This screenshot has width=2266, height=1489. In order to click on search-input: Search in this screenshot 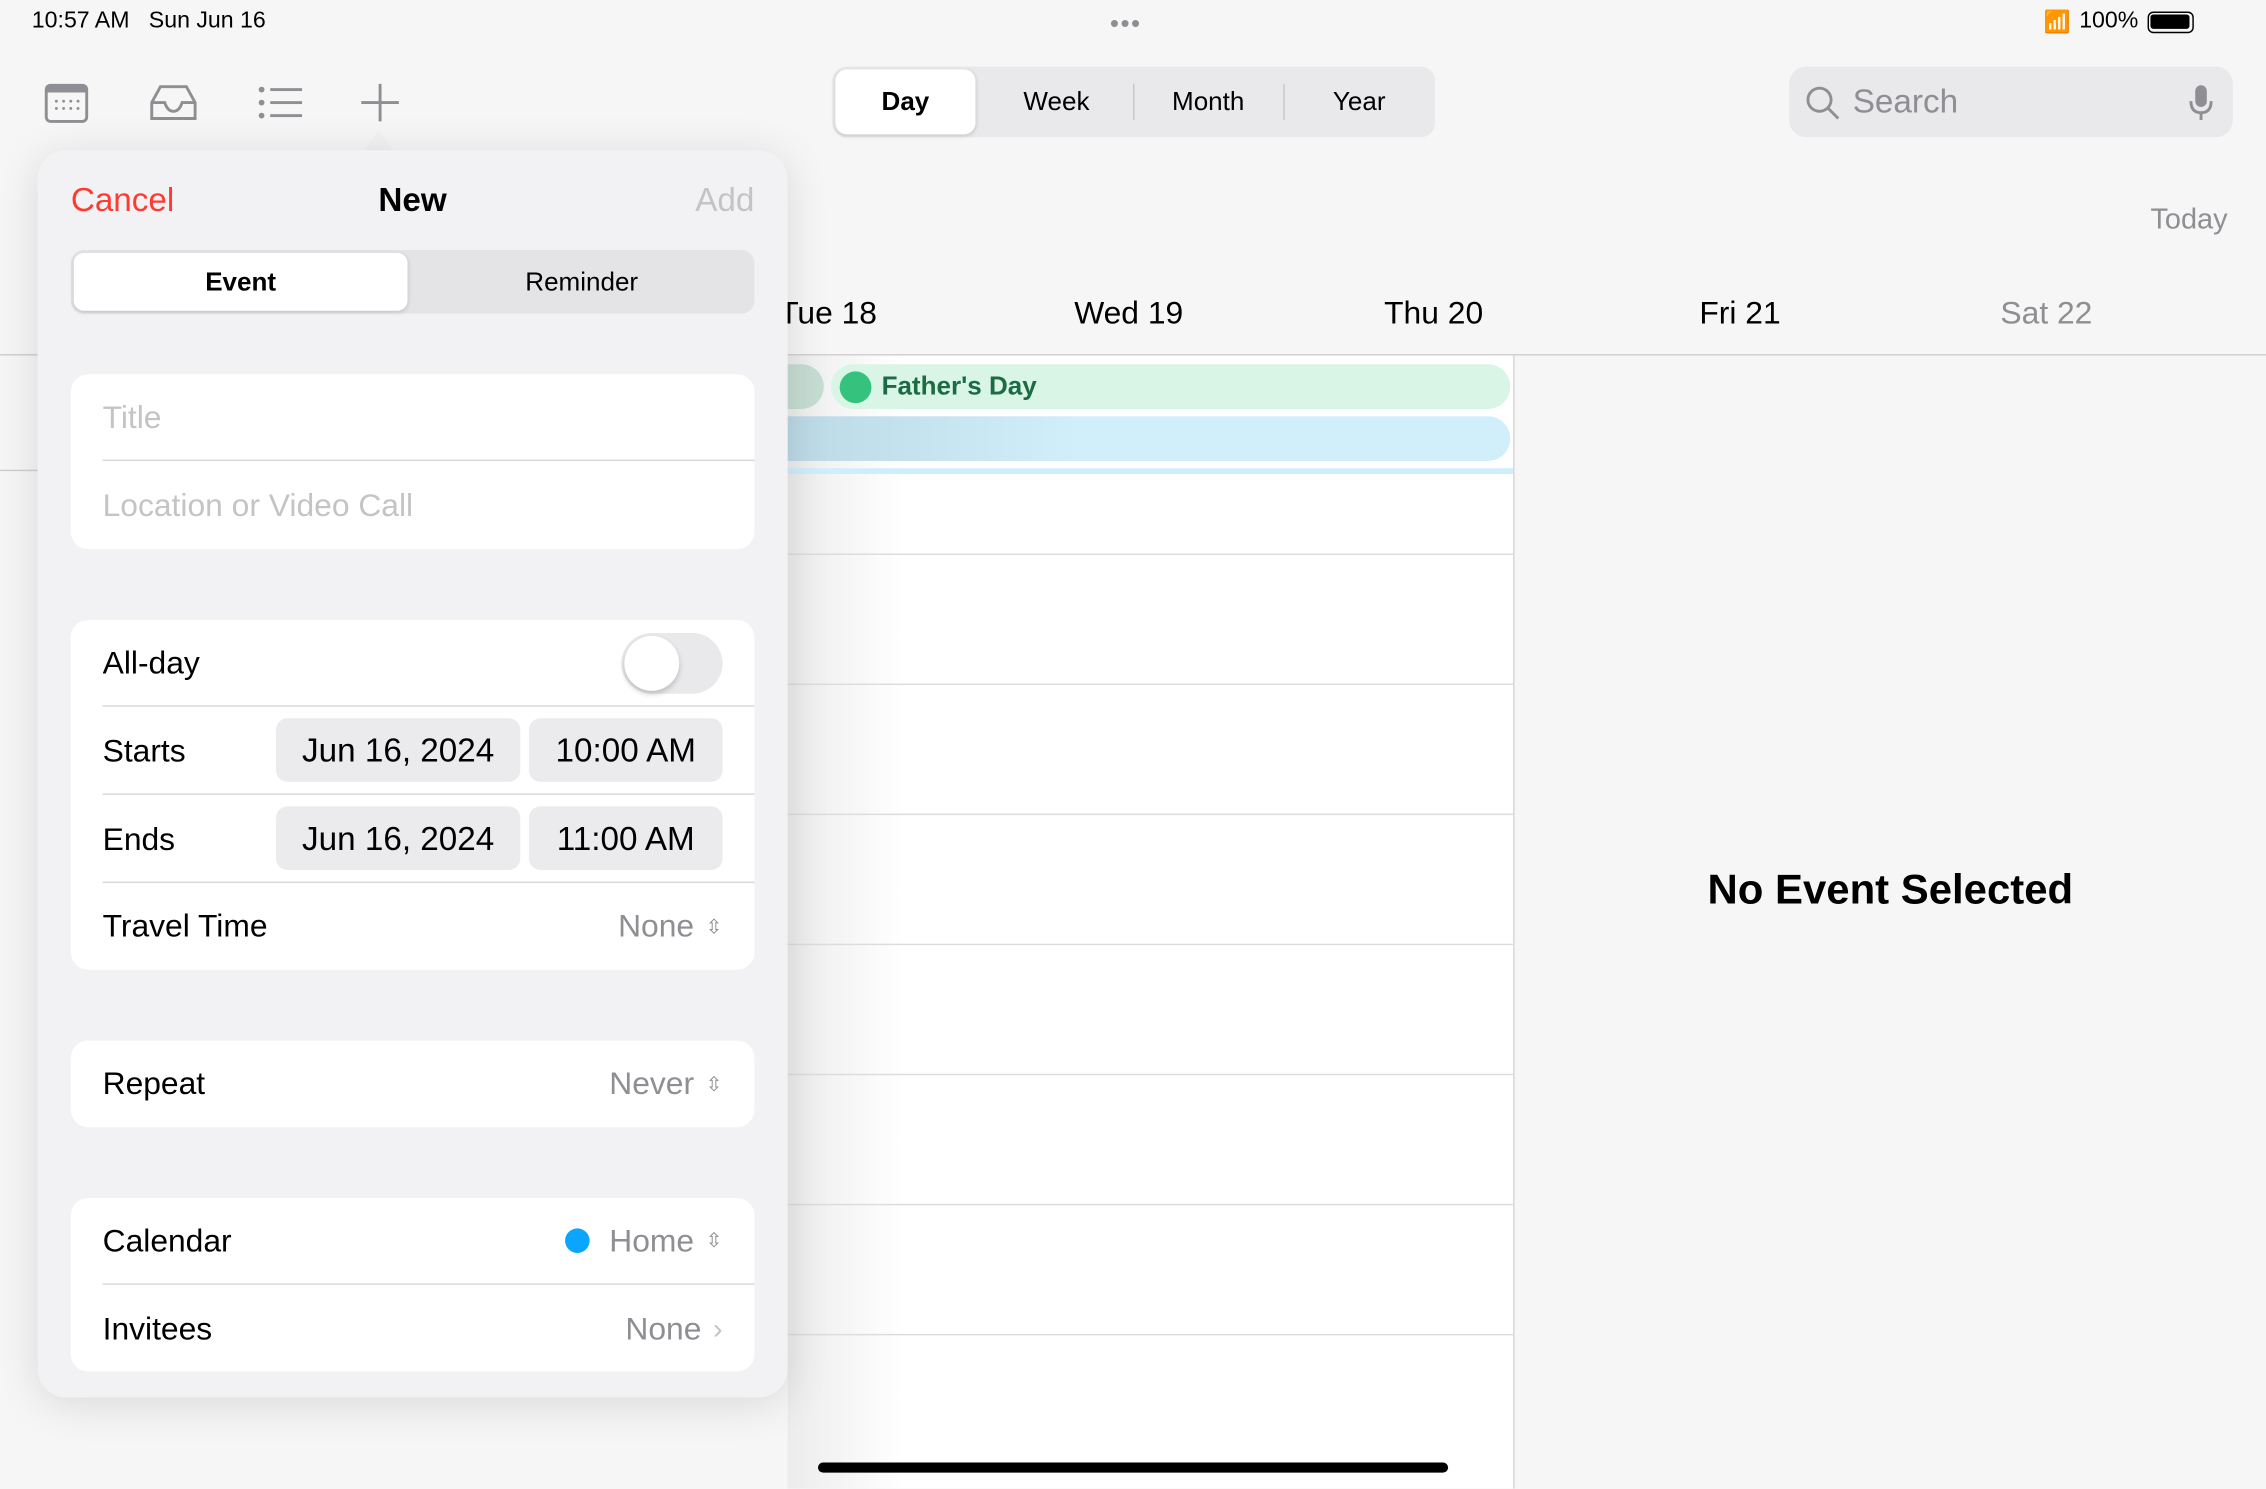, I will do `click(2011, 102)`.